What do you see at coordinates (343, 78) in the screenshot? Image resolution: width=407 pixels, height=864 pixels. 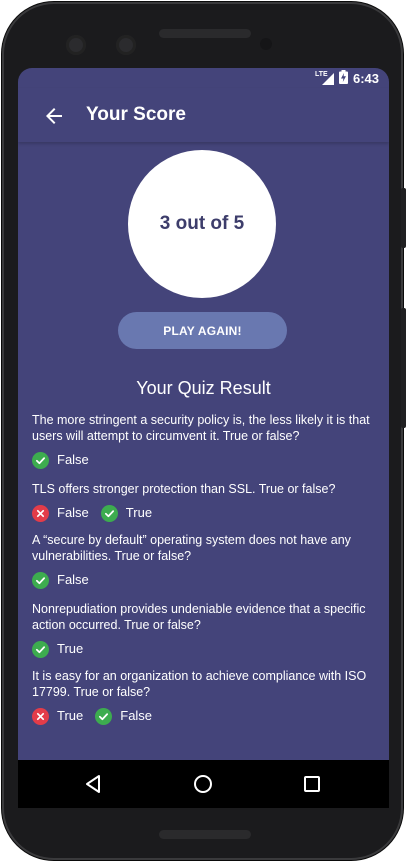 I see `battery-charging-icon` at bounding box center [343, 78].